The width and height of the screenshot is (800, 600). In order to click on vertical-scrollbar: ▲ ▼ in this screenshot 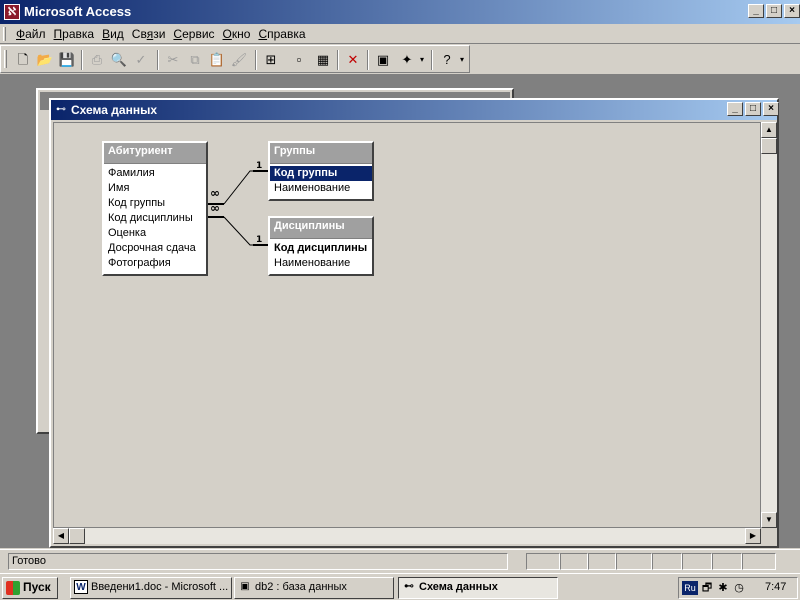, I will do `click(769, 325)`.